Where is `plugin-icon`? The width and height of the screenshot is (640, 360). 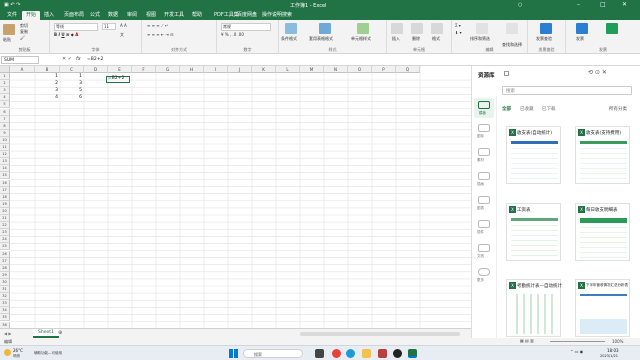
plugin-icon is located at coordinates (484, 224).